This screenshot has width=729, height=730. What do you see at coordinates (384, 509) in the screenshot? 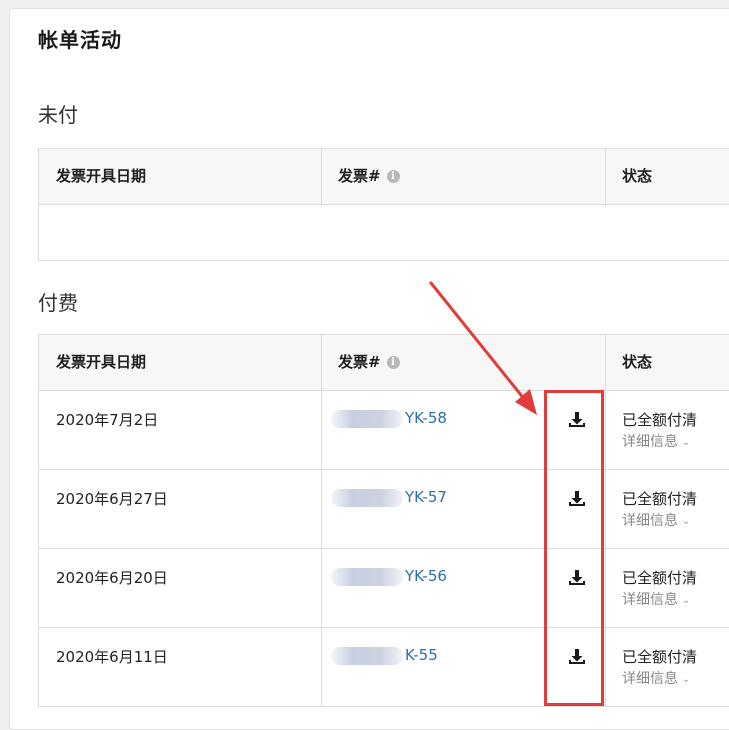
I see `table-row: 2020年6月27日 YK-57 已全额付清 详细信息 ⌄` at bounding box center [384, 509].